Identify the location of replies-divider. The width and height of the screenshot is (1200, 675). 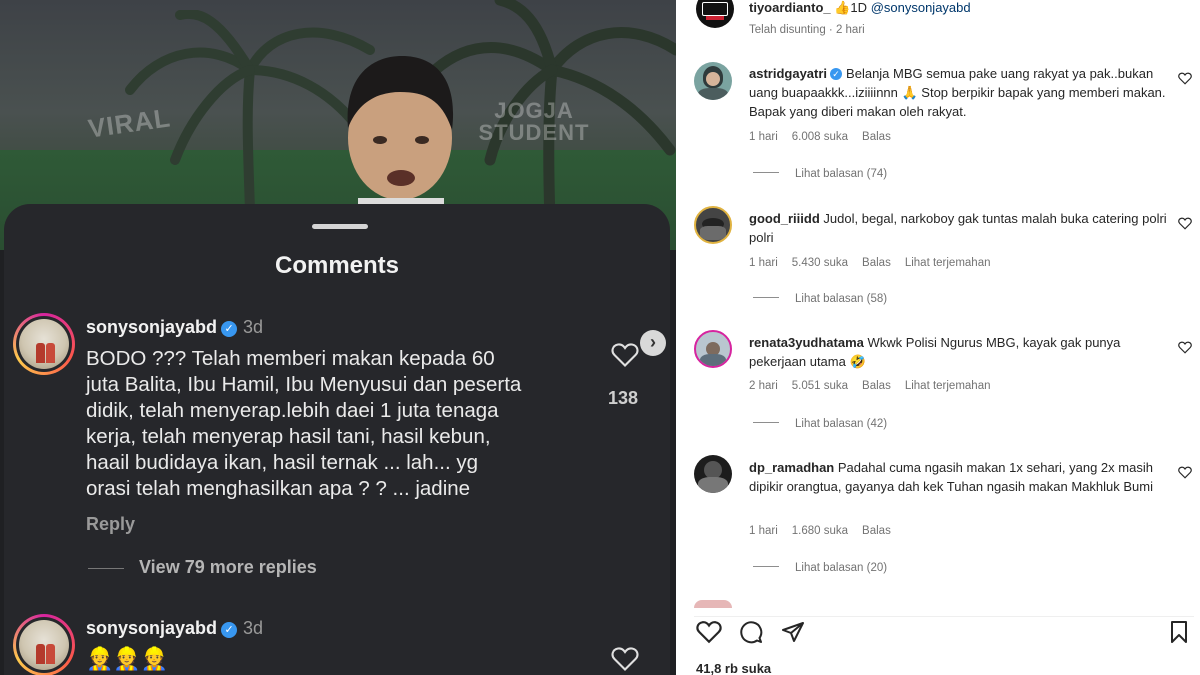
(106, 568).